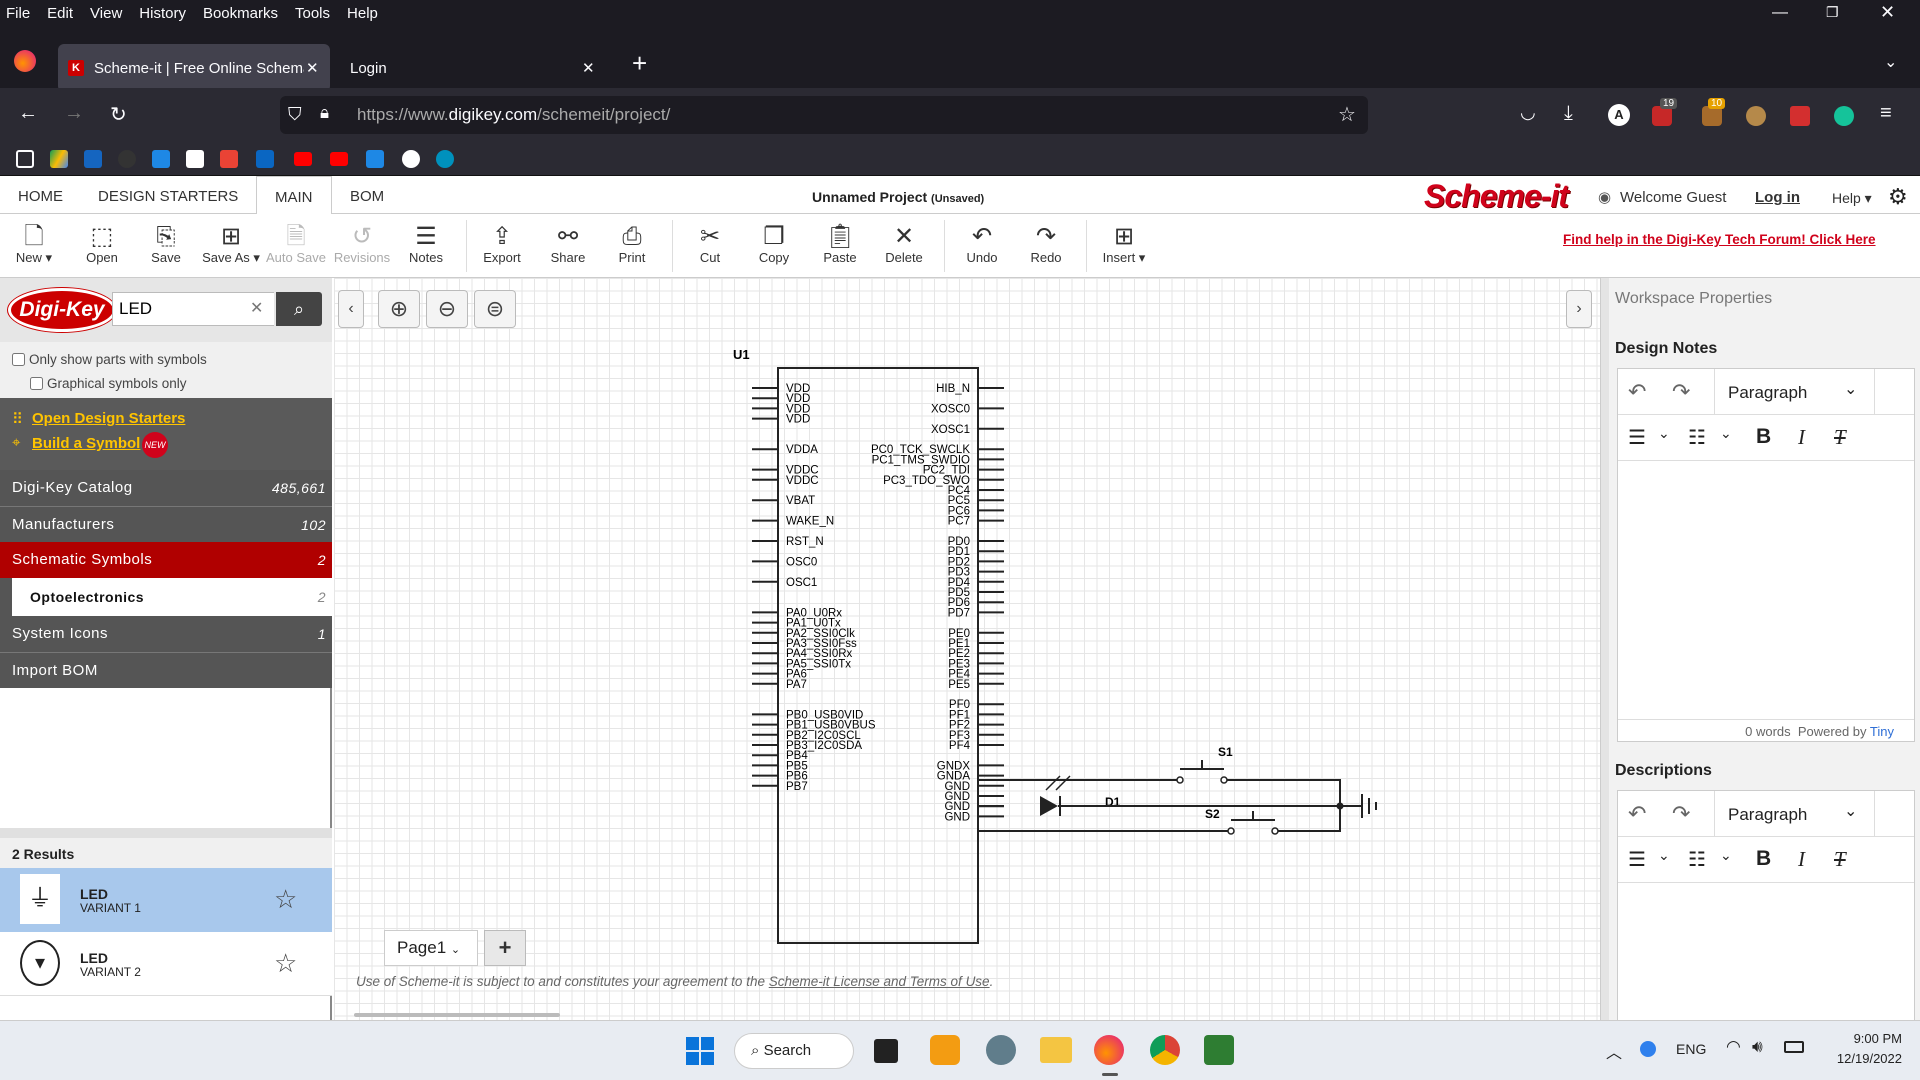 Image resolution: width=1920 pixels, height=1080 pixels. I want to click on menu-tools: Tools, so click(312, 13).